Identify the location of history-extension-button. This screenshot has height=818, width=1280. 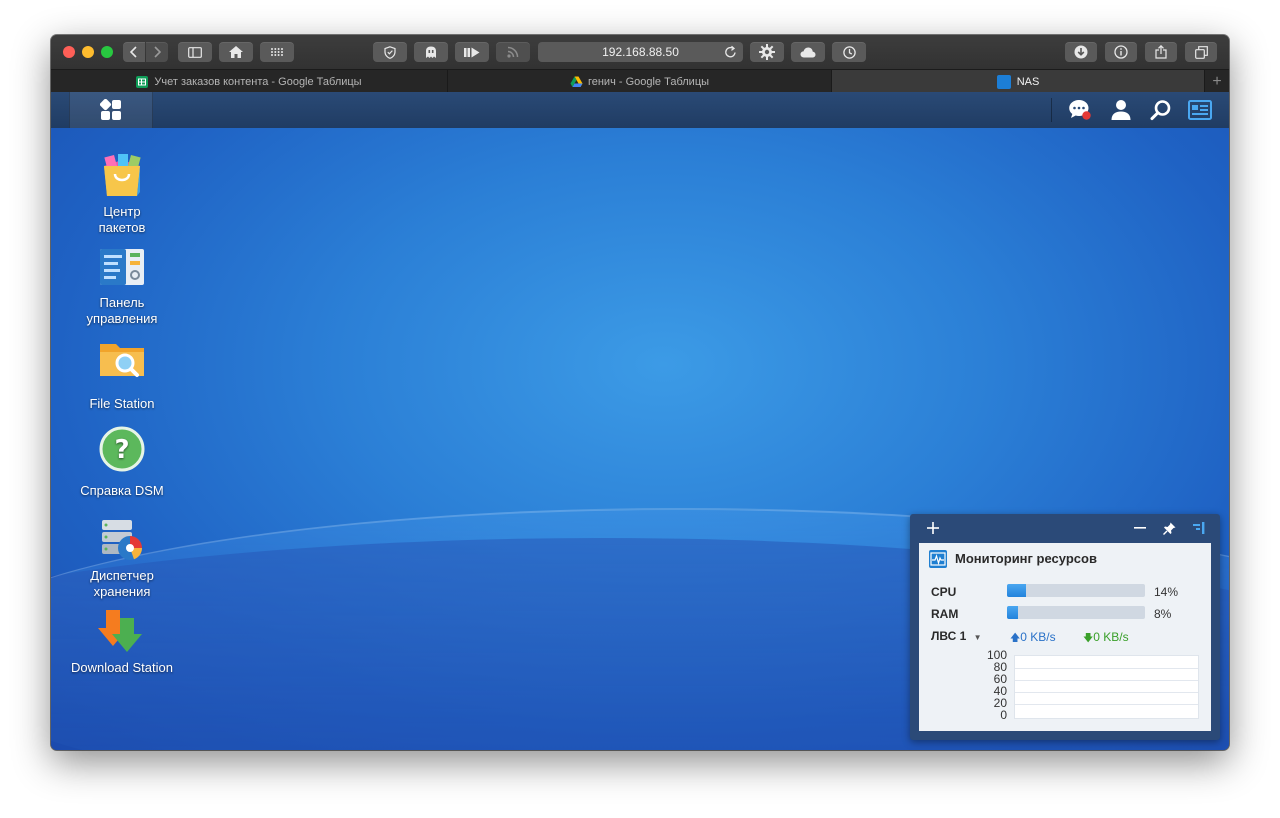
(849, 52).